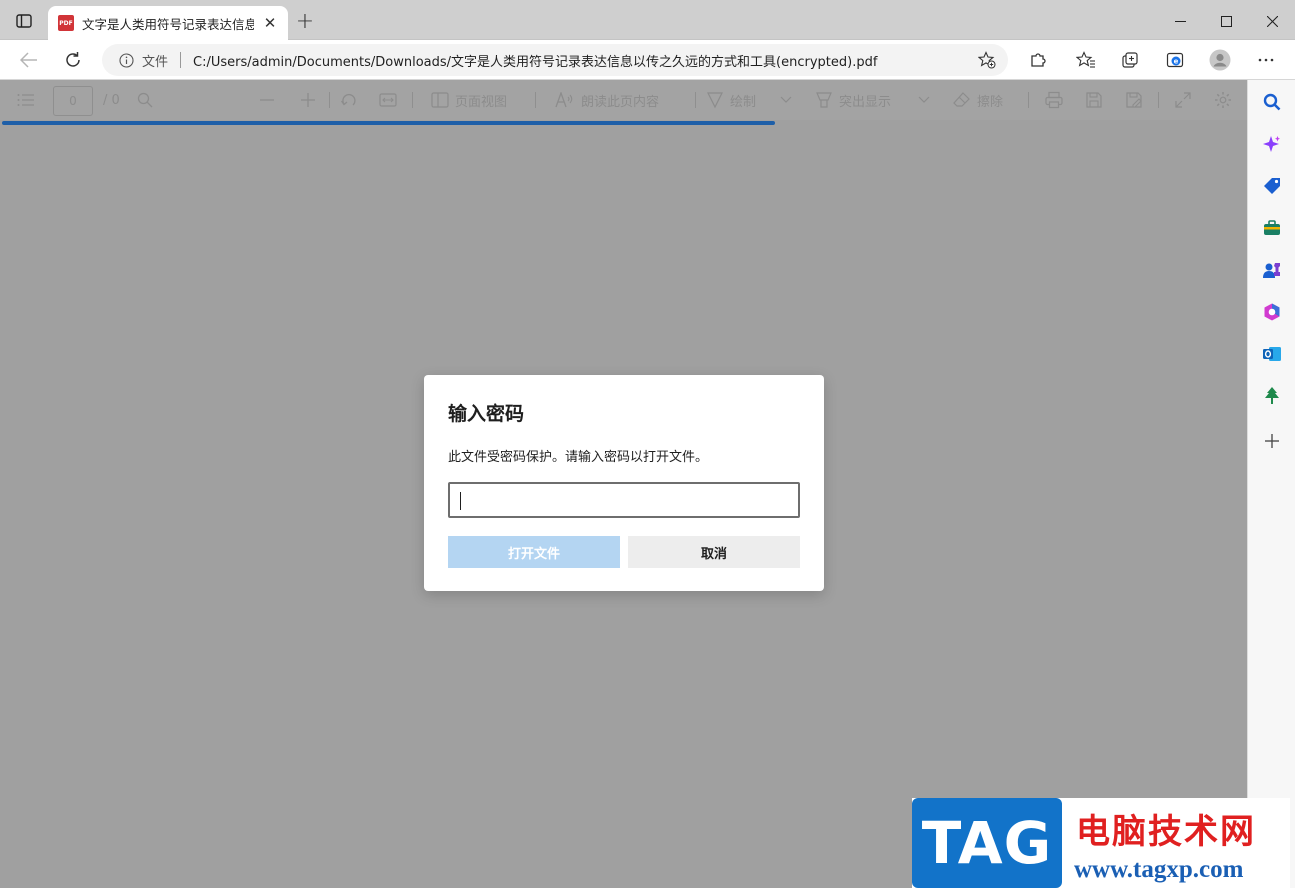 This screenshot has width=1295, height=888. I want to click on games-icon, so click(1271, 270).